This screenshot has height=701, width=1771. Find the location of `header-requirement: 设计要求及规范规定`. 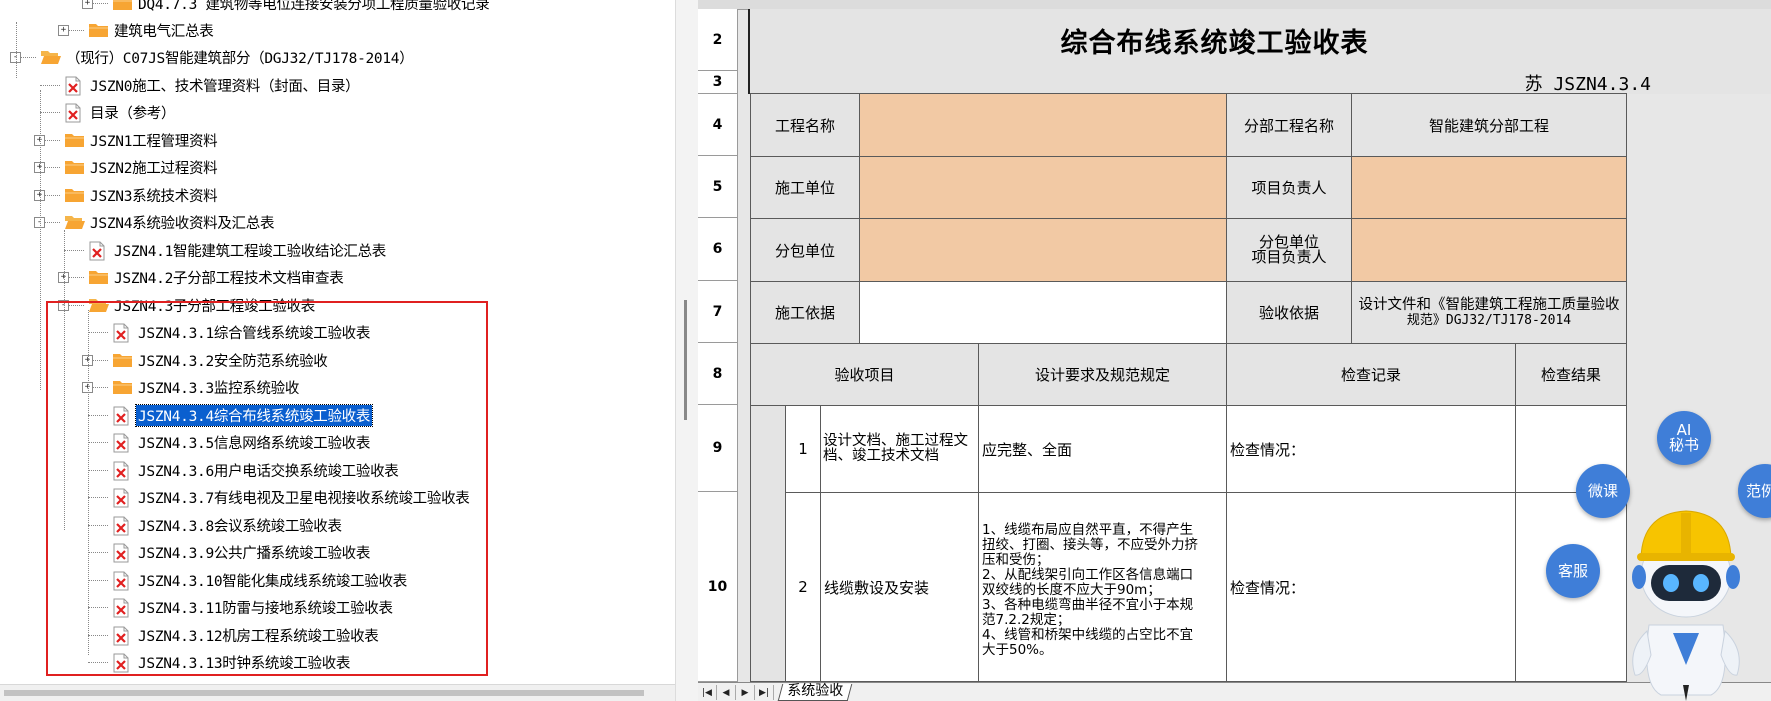

header-requirement: 设计要求及规范规定 is located at coordinates (1102, 374).